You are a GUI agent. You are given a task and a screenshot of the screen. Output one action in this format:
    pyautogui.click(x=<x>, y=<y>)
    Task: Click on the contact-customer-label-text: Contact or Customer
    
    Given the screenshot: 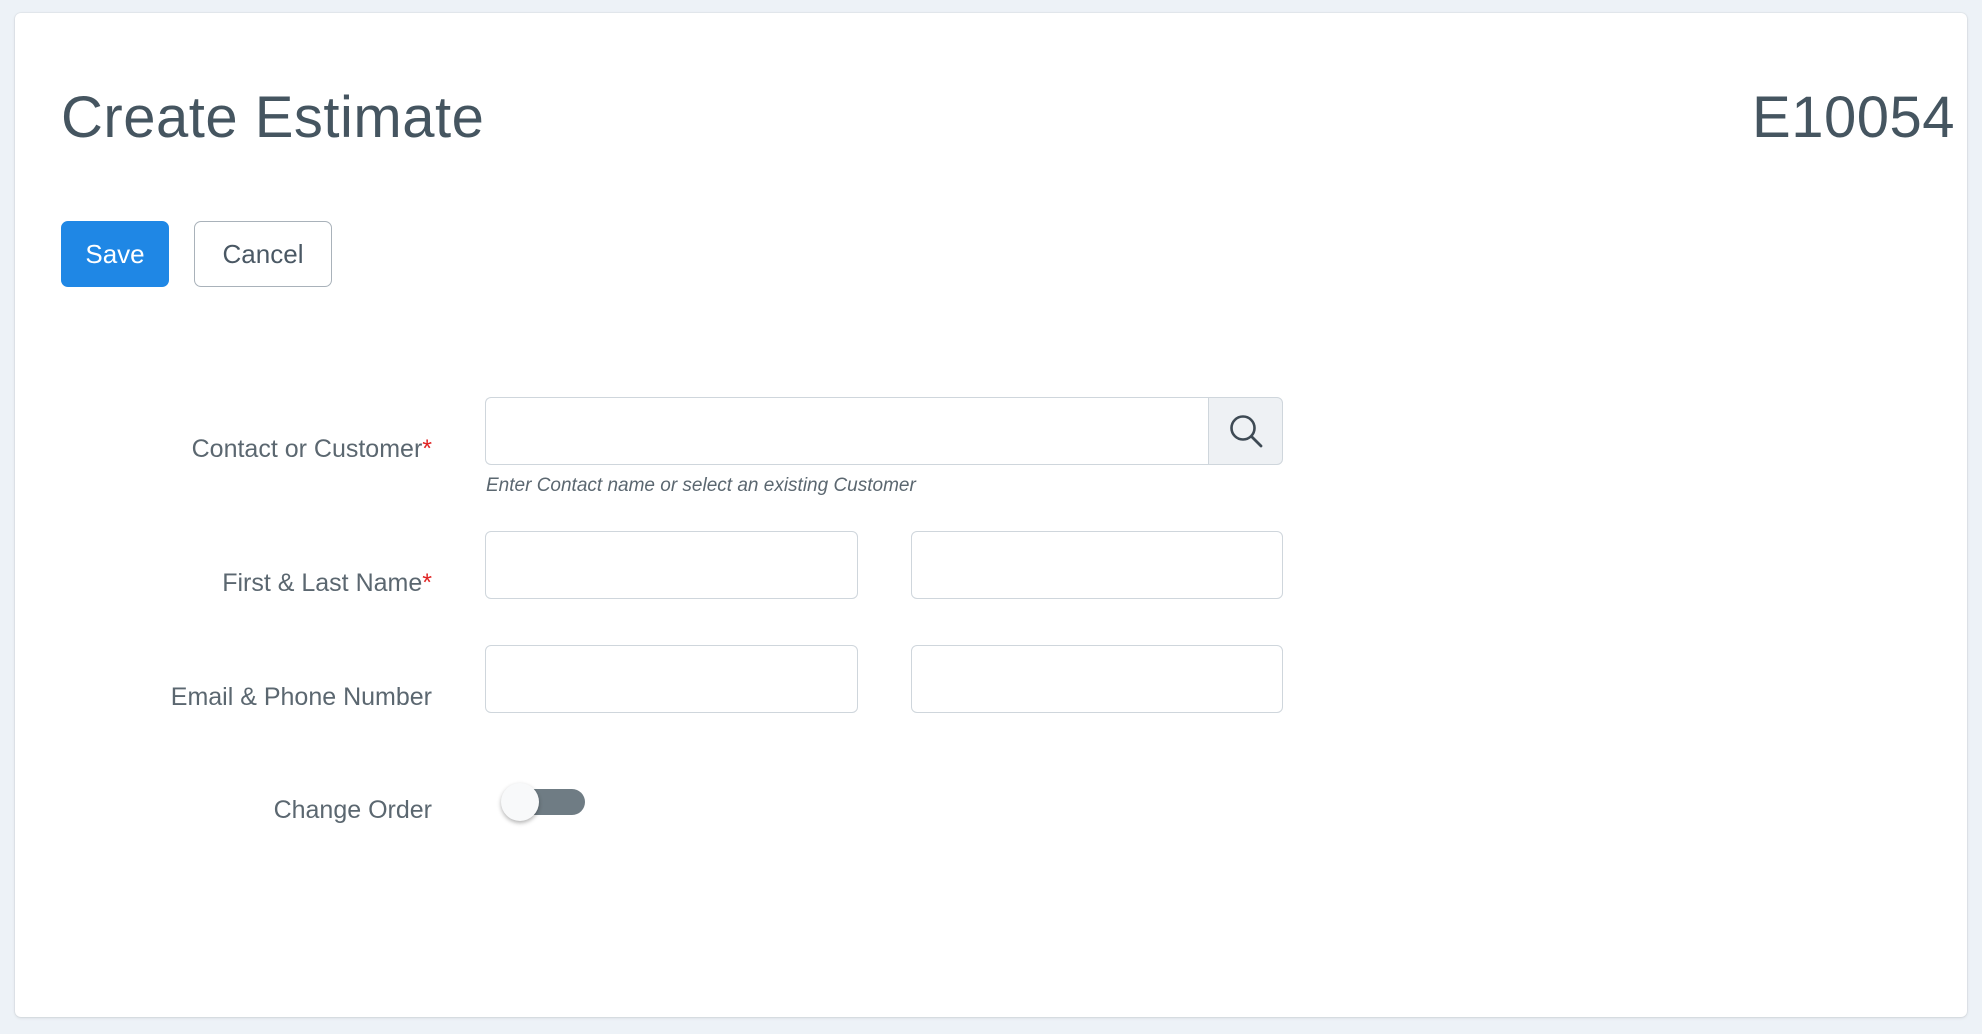 What is the action you would take?
    pyautogui.click(x=307, y=449)
    